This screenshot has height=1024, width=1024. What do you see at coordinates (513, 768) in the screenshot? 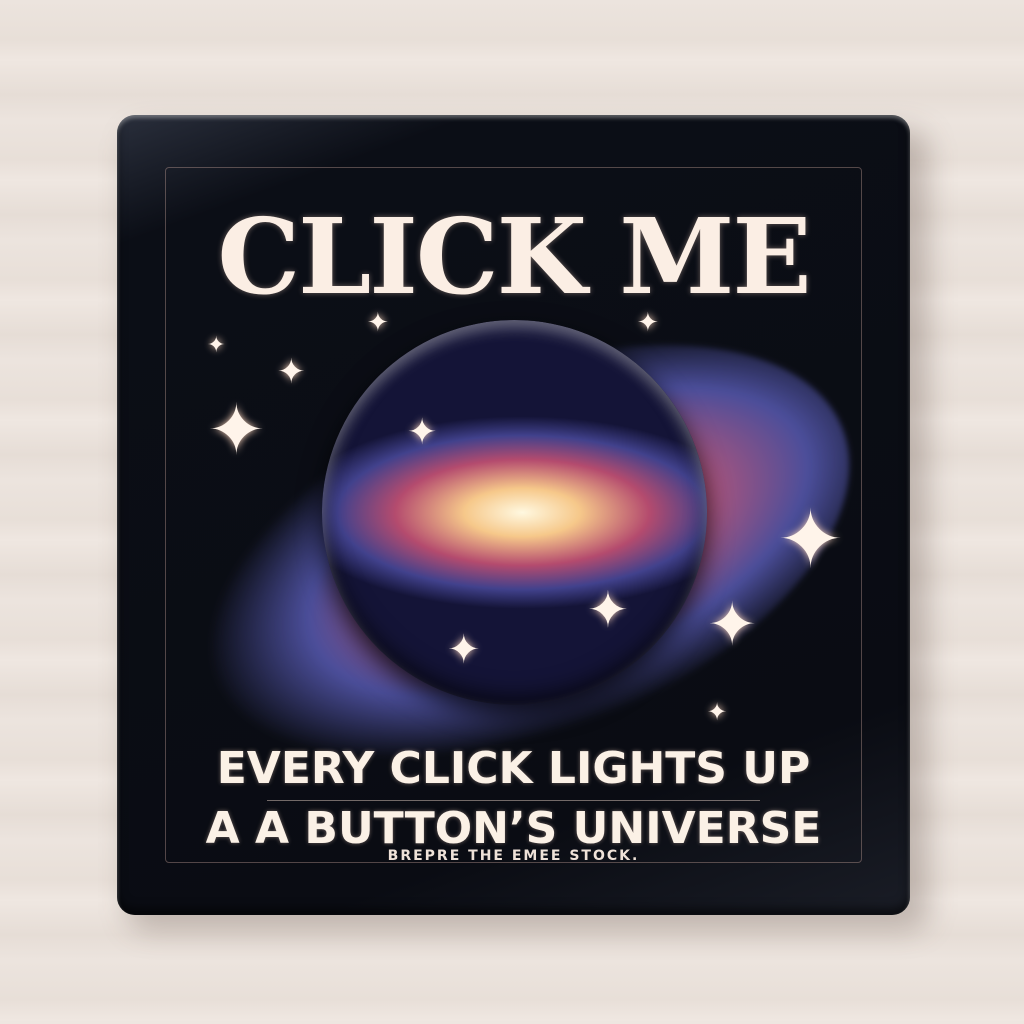
I see `tagline-line-1: EVERY CLICK LIGHTS UP` at bounding box center [513, 768].